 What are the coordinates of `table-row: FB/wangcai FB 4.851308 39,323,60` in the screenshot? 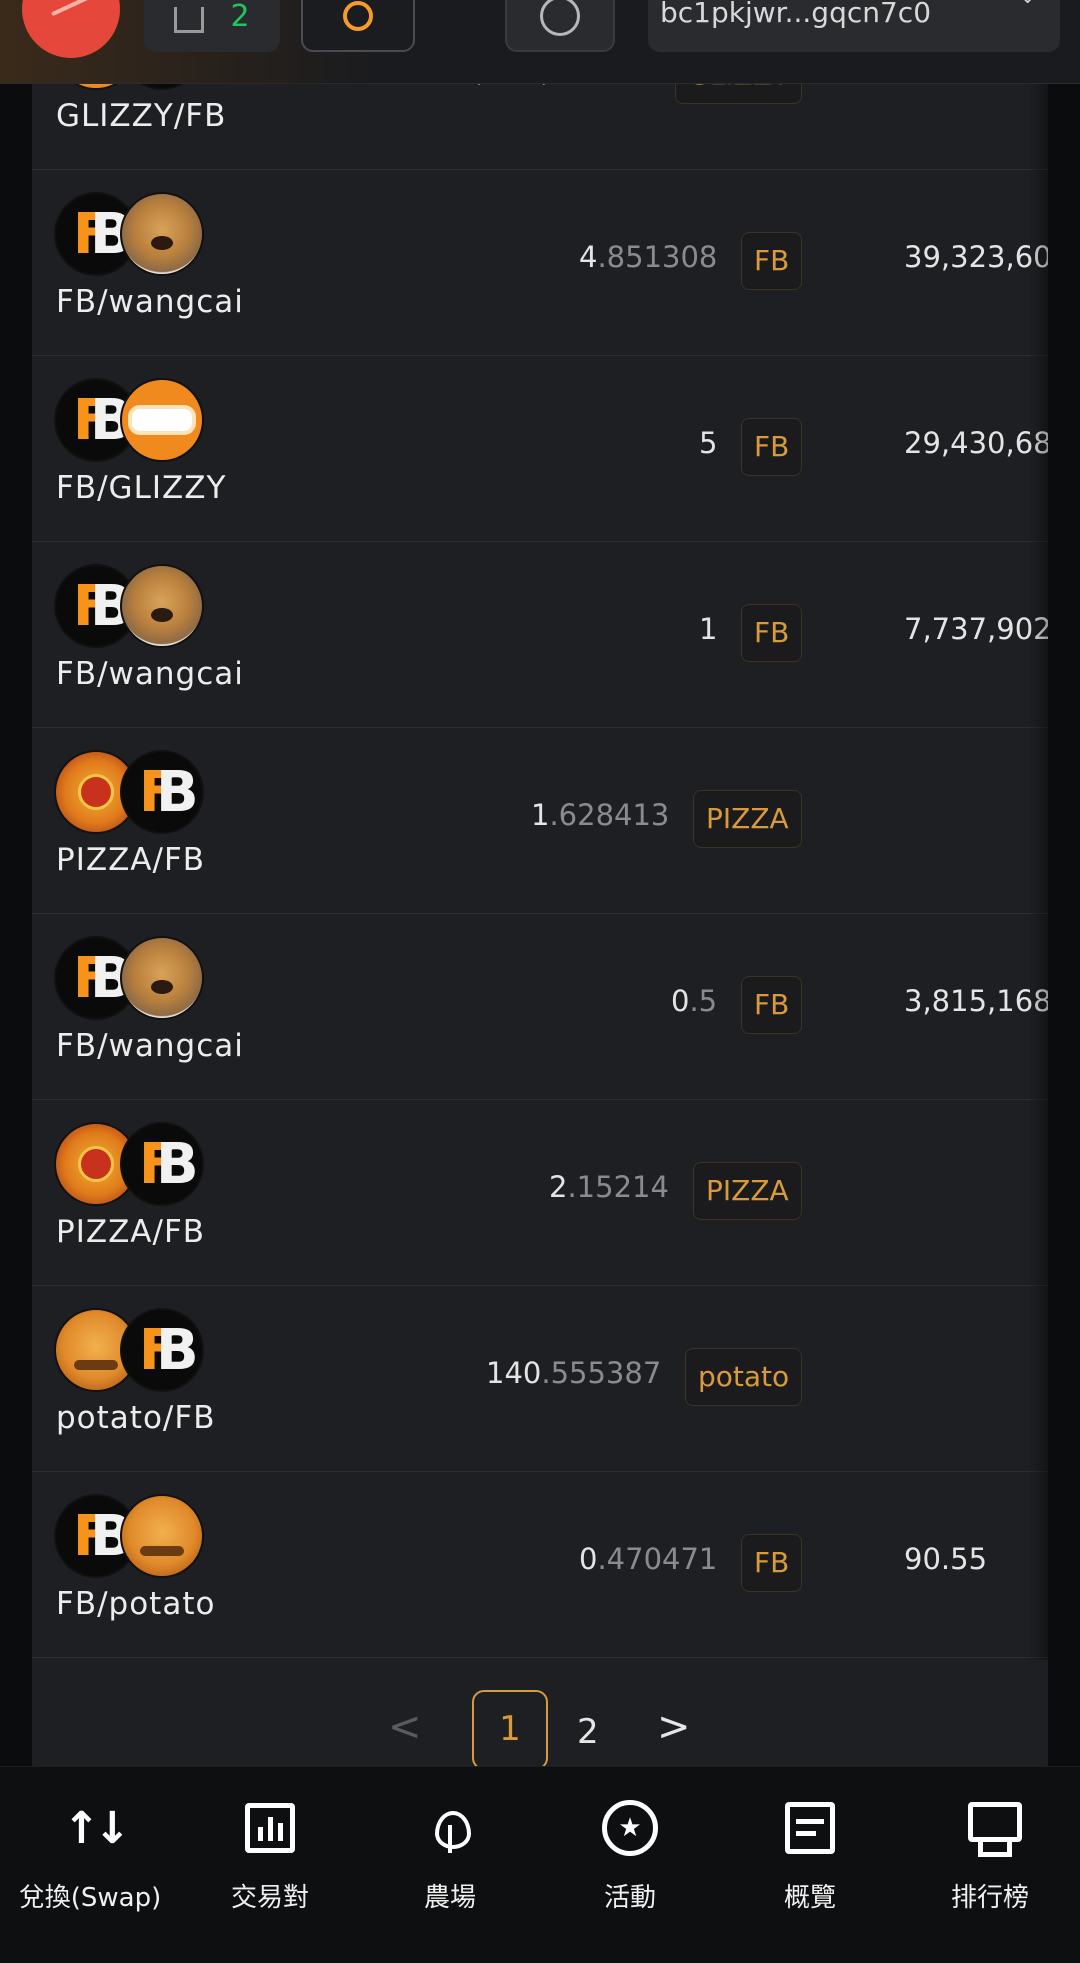 It's located at (540, 263).